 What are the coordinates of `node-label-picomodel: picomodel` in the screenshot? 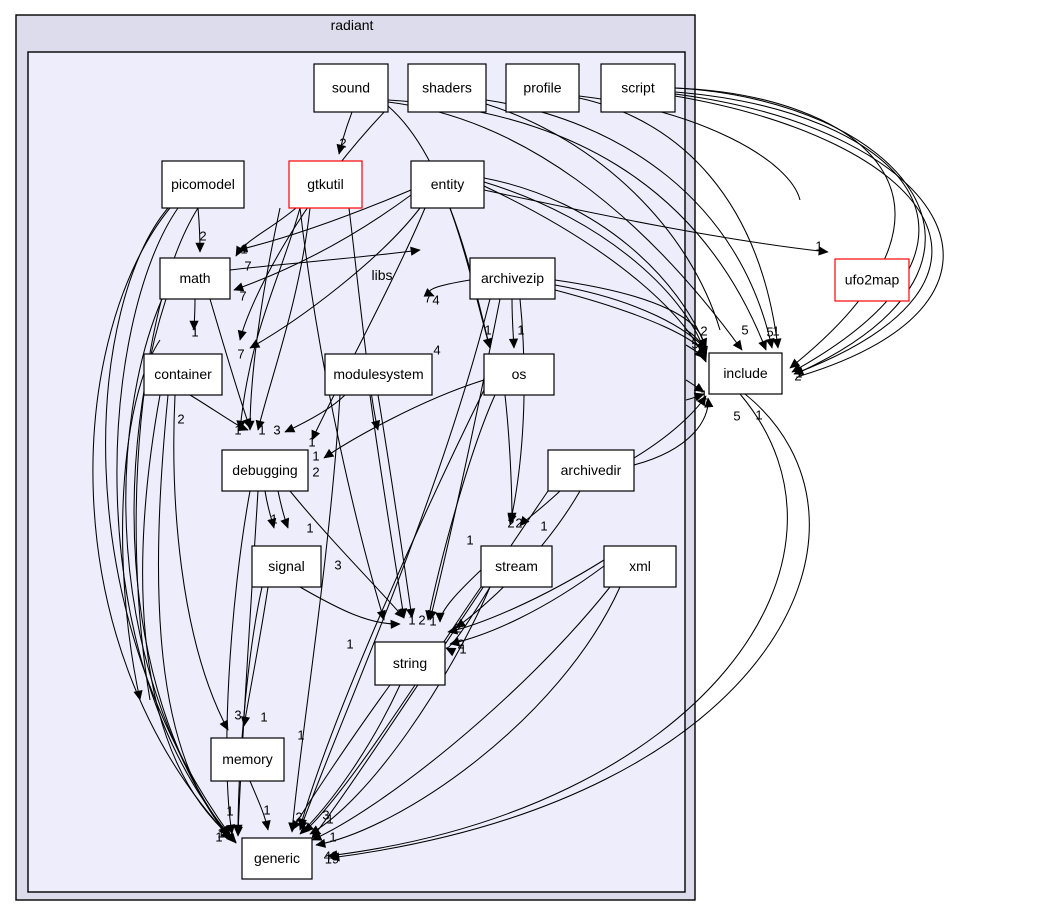 It's located at (203, 184).